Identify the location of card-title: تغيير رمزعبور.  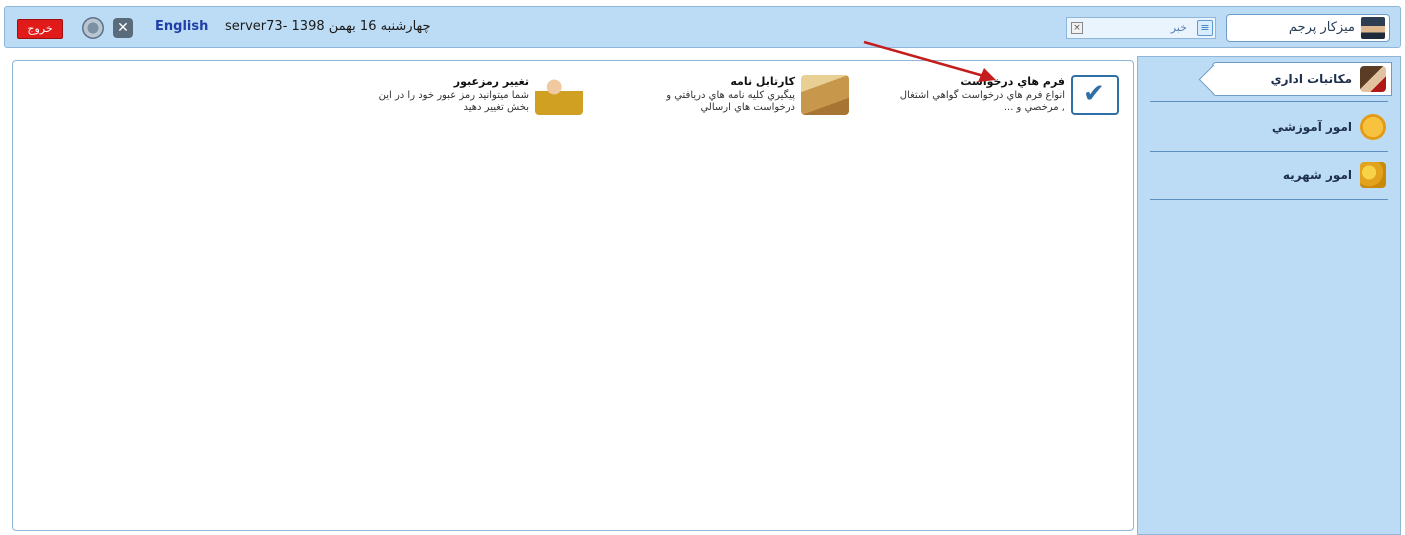
(491, 81).